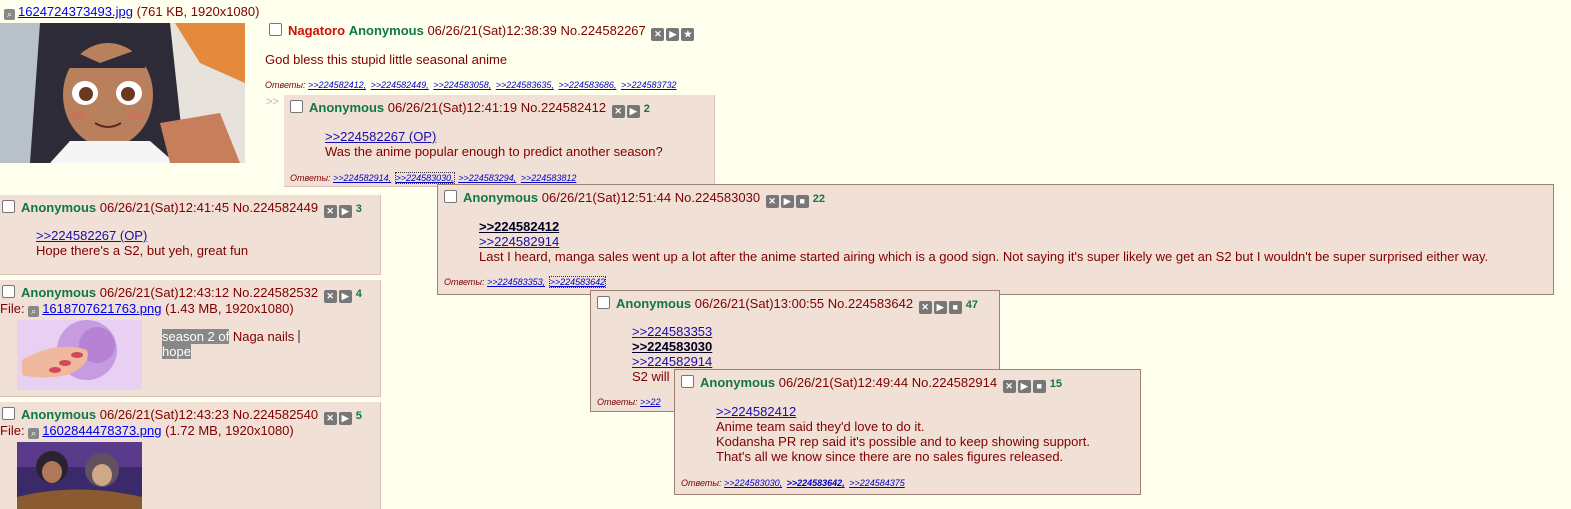 Image resolution: width=1571 pixels, height=509 pixels. What do you see at coordinates (358, 416) in the screenshot?
I see `reply-count: 5` at bounding box center [358, 416].